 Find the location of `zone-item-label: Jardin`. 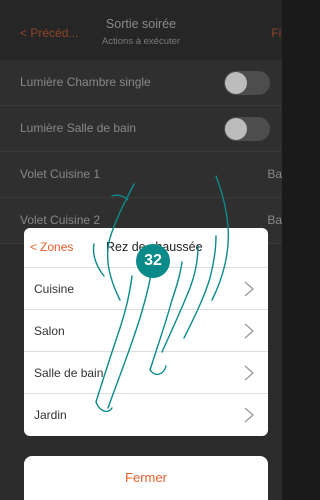

zone-item-label: Jardin is located at coordinates (50, 415).